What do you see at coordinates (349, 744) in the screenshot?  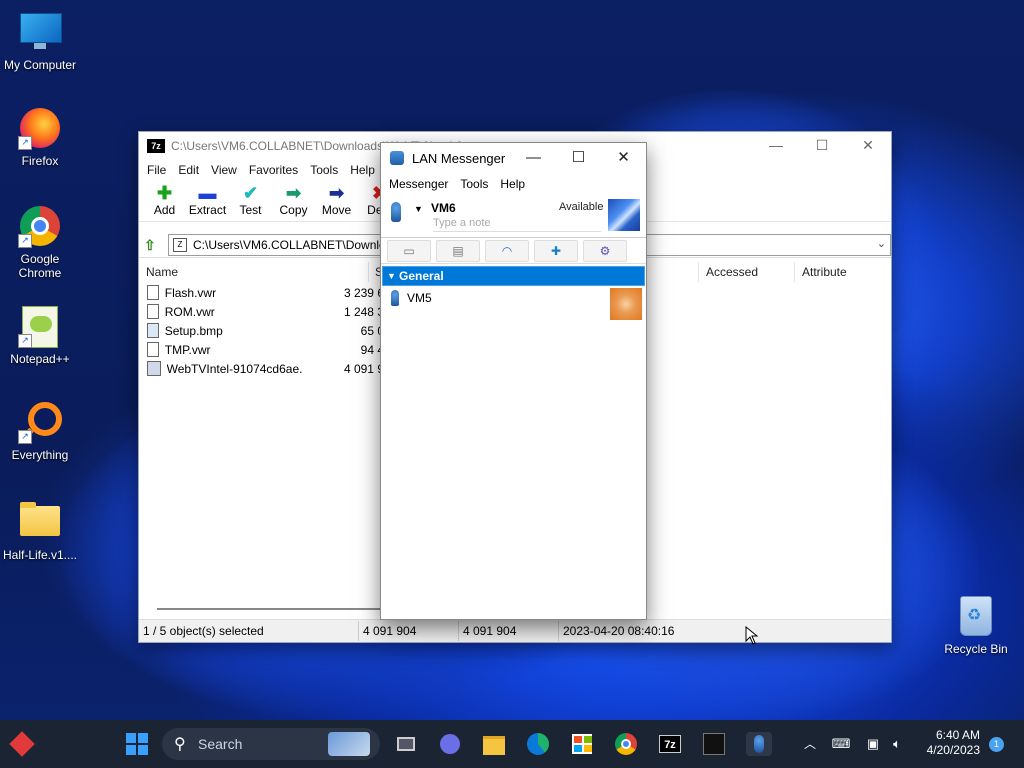 I see `search-highlight-icon` at bounding box center [349, 744].